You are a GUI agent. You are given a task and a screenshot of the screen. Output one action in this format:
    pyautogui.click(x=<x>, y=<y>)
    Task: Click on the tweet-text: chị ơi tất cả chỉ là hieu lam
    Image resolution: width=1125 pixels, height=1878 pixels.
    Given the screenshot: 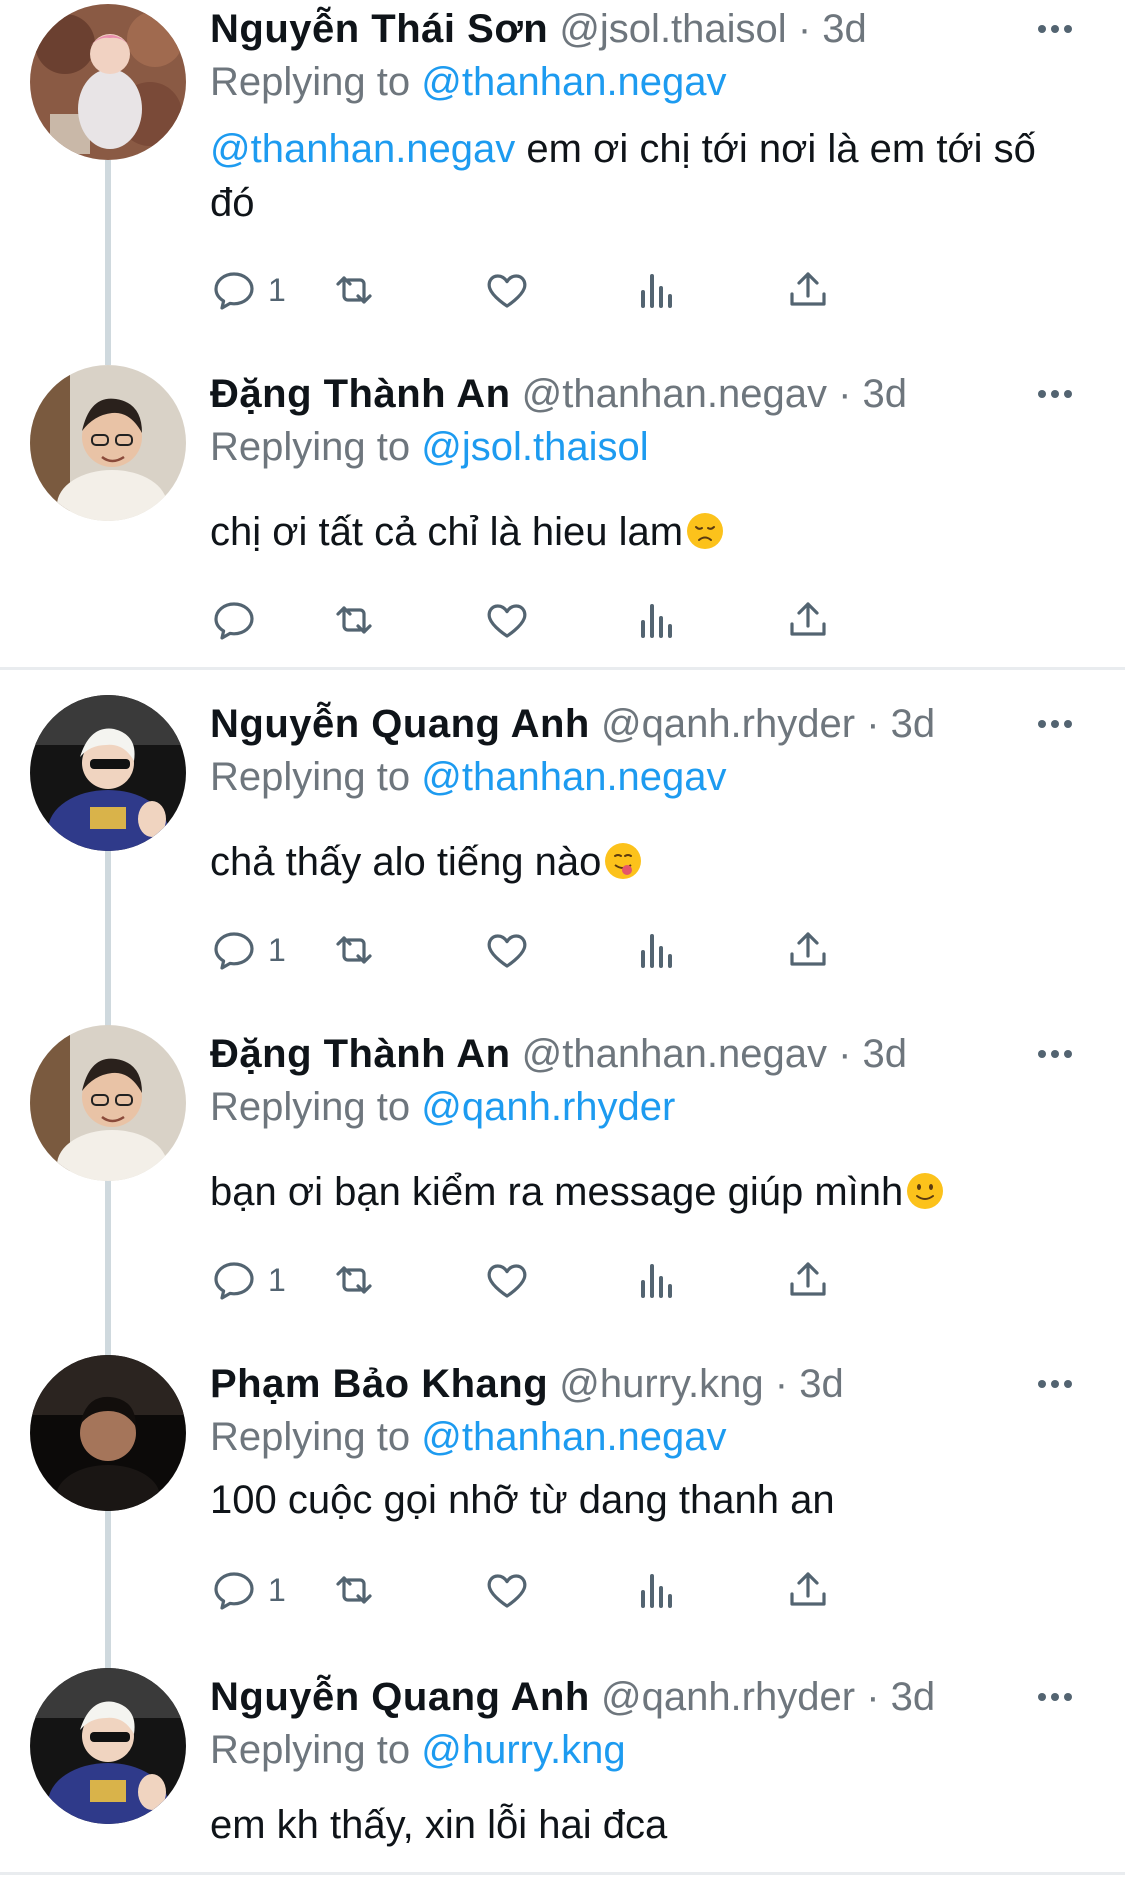 What is the action you would take?
    pyautogui.click(x=640, y=532)
    